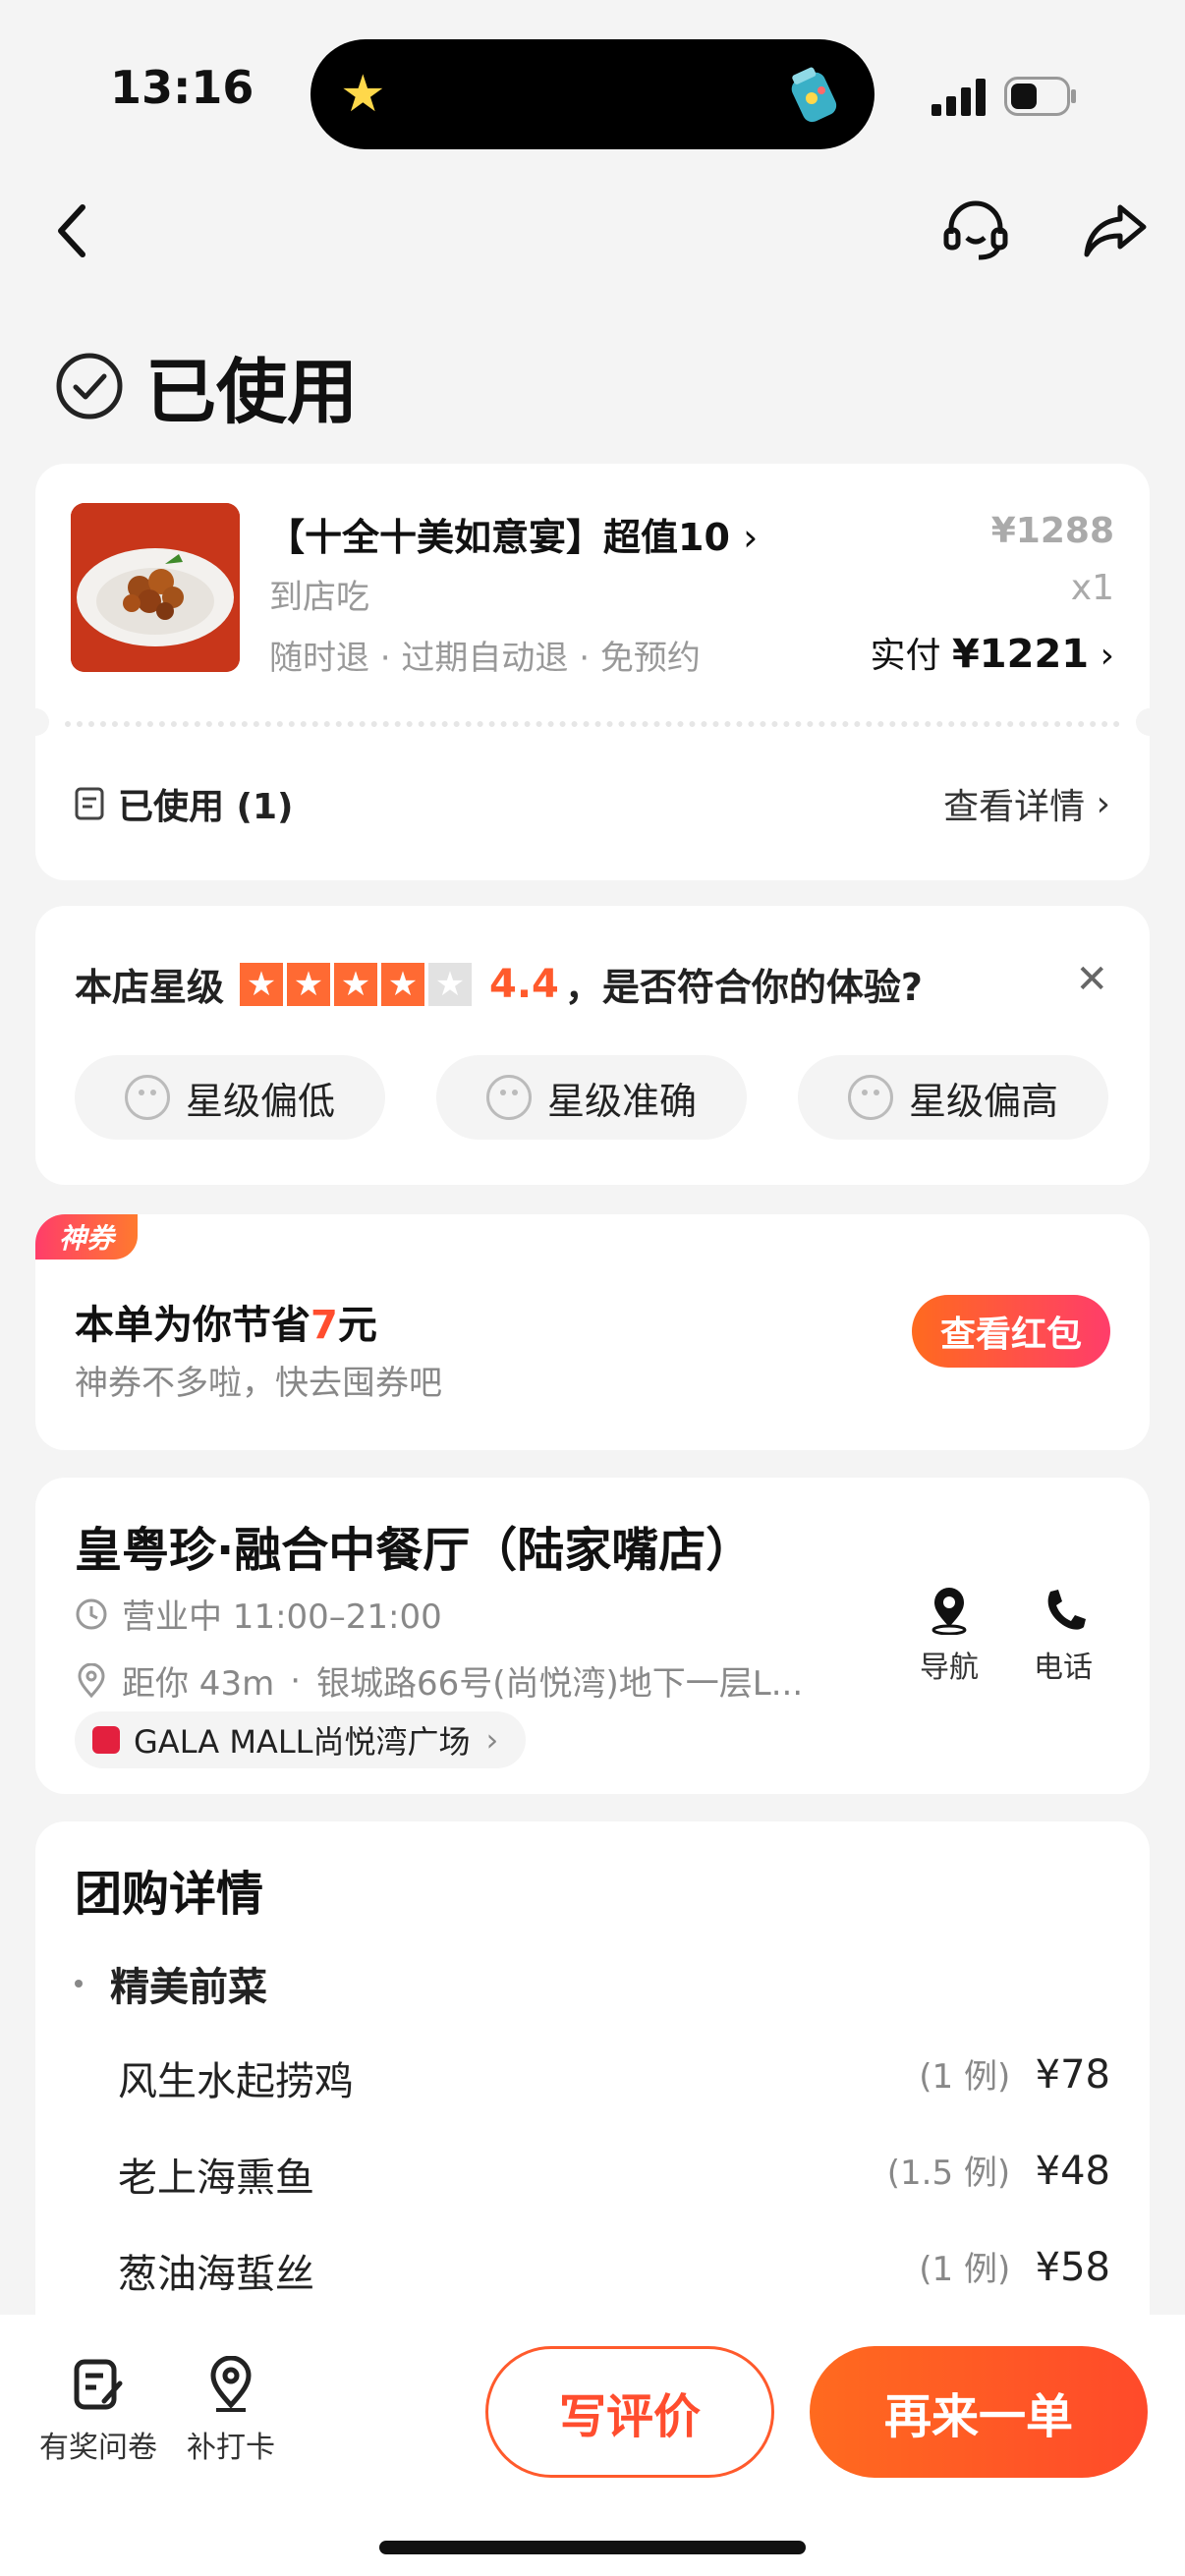  What do you see at coordinates (1014, 2073) in the screenshot?
I see `menu-item-price-row: (1 例) ¥78` at bounding box center [1014, 2073].